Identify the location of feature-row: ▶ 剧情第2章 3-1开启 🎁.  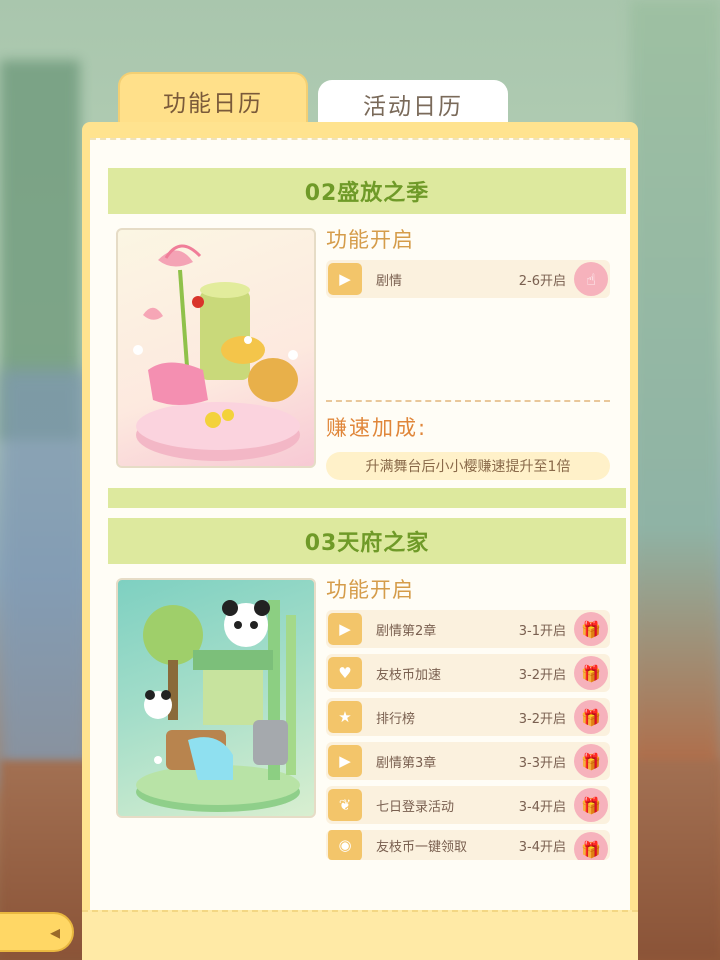
(468, 629).